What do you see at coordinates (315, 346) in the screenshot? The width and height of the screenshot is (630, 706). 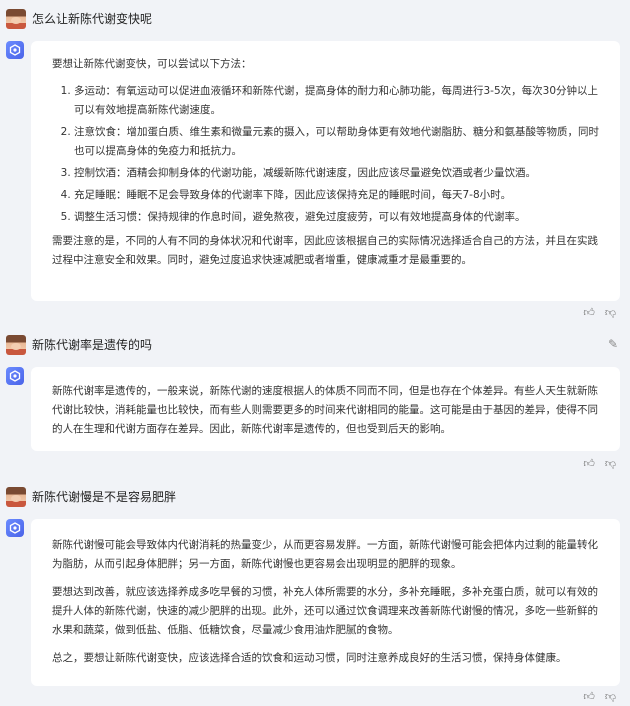 I see `user-message-2: 新陈代谢率是遗传的吗 ✎` at bounding box center [315, 346].